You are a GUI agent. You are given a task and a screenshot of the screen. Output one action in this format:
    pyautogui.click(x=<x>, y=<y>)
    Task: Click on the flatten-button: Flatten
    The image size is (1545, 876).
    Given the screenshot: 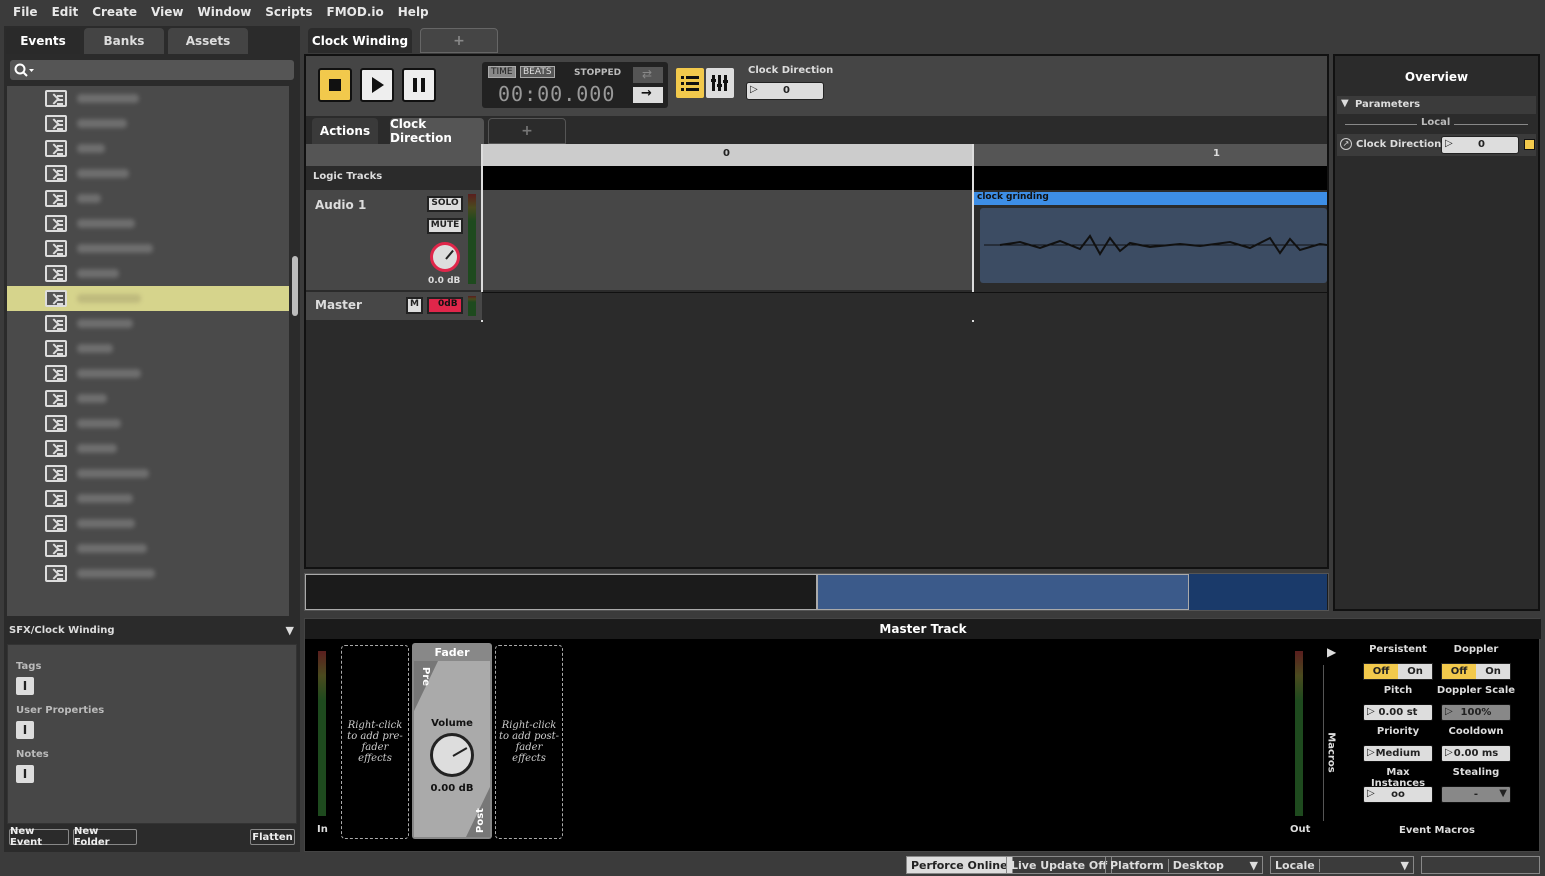 What is the action you would take?
    pyautogui.click(x=272, y=837)
    